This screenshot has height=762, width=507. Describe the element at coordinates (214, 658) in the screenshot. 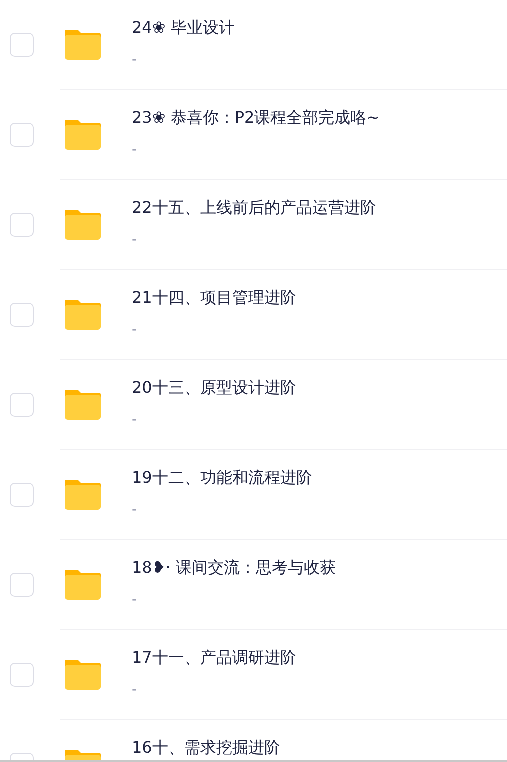

I see `folder-name: 17十一、产品调研进阶` at that location.